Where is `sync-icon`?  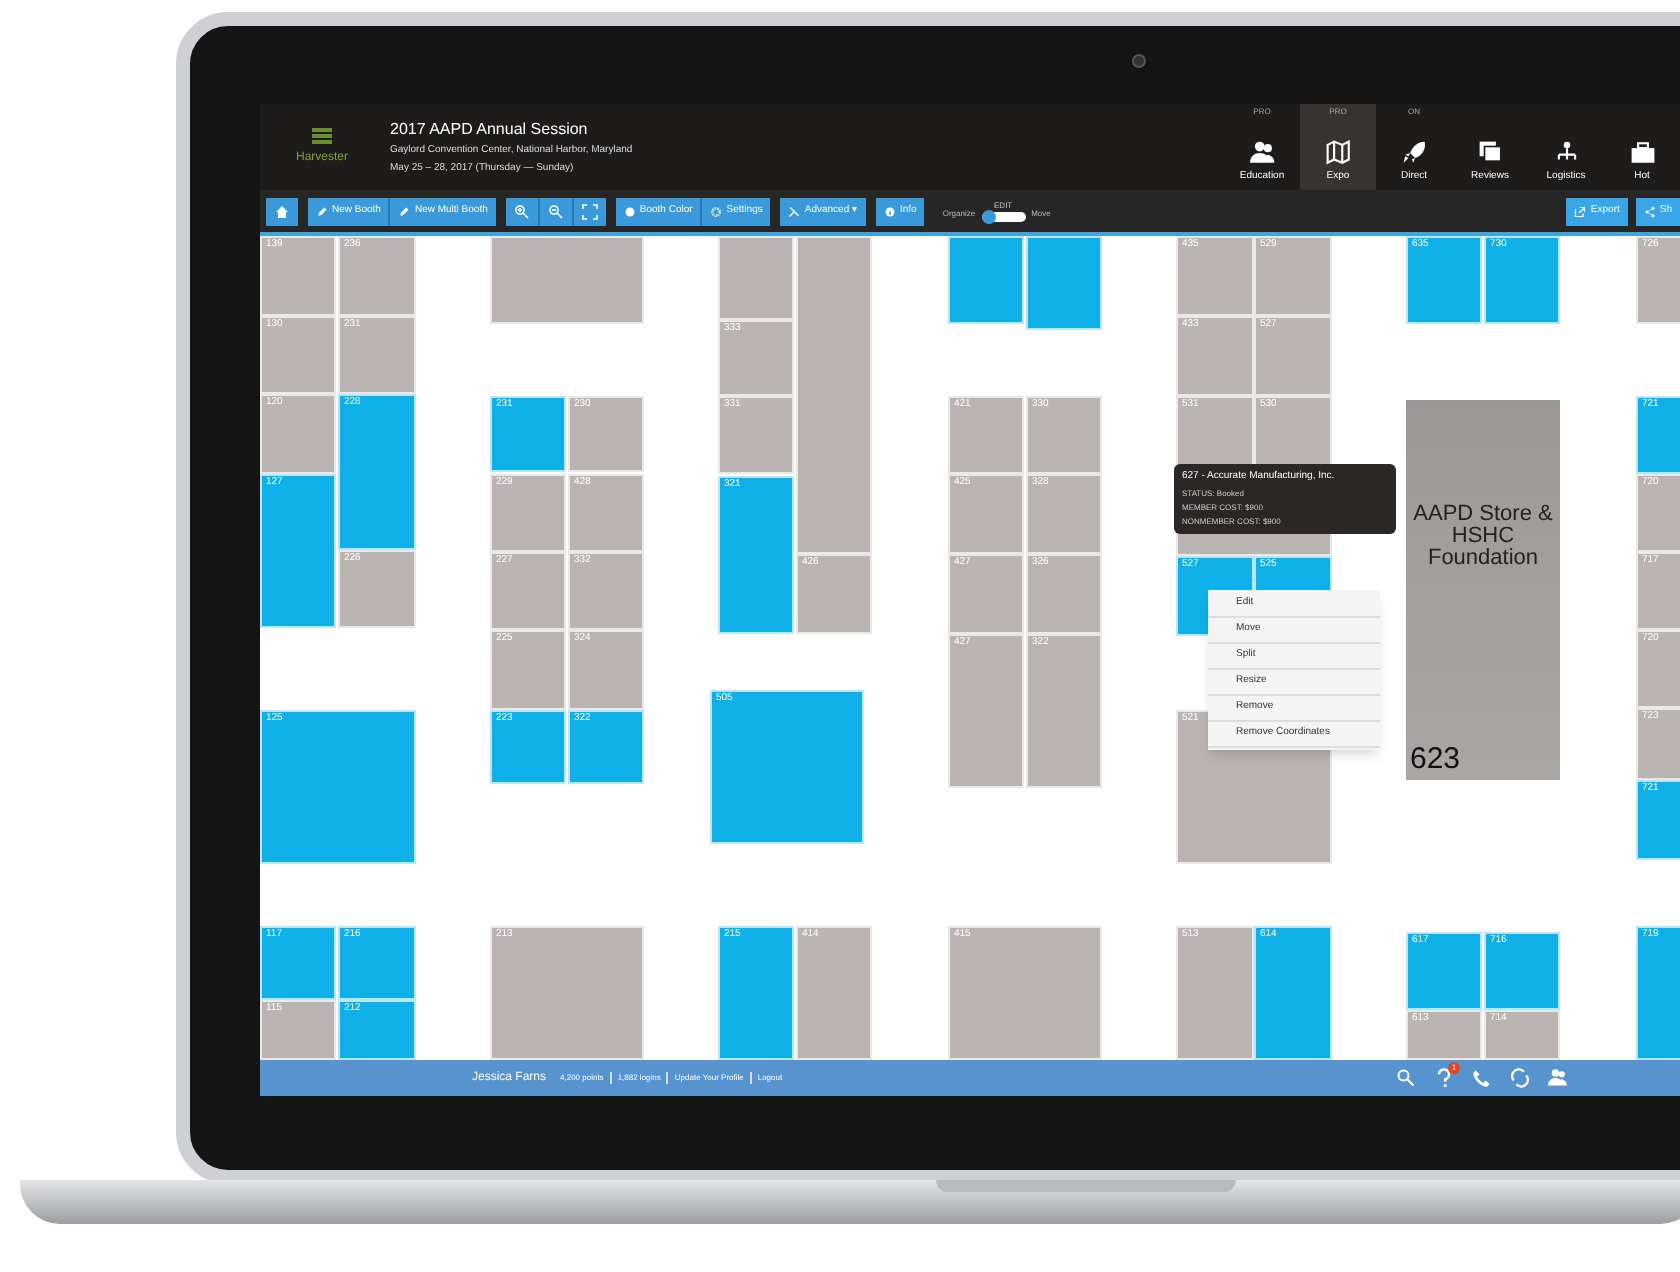
sync-icon is located at coordinates (1520, 1078).